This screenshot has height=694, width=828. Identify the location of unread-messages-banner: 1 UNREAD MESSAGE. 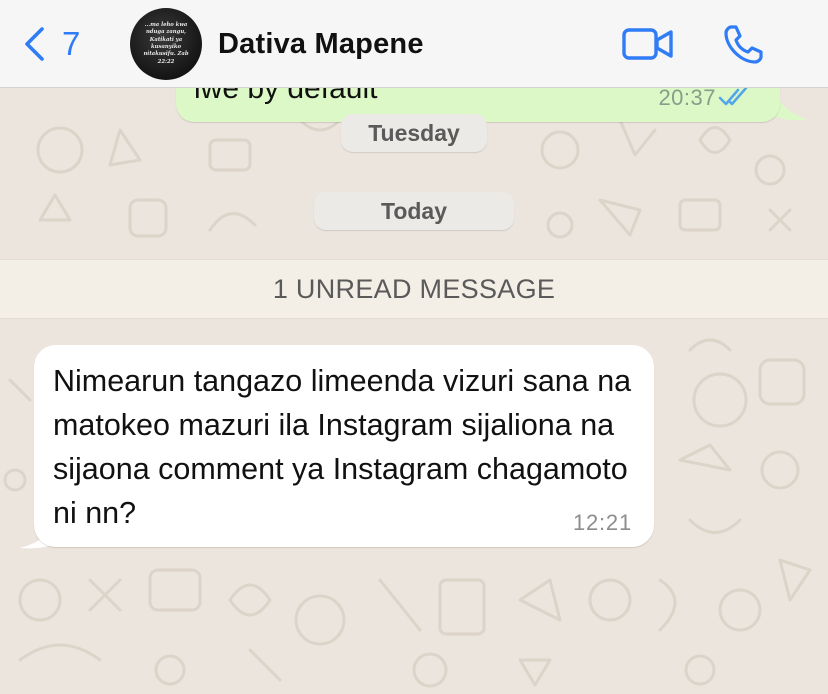
(414, 289).